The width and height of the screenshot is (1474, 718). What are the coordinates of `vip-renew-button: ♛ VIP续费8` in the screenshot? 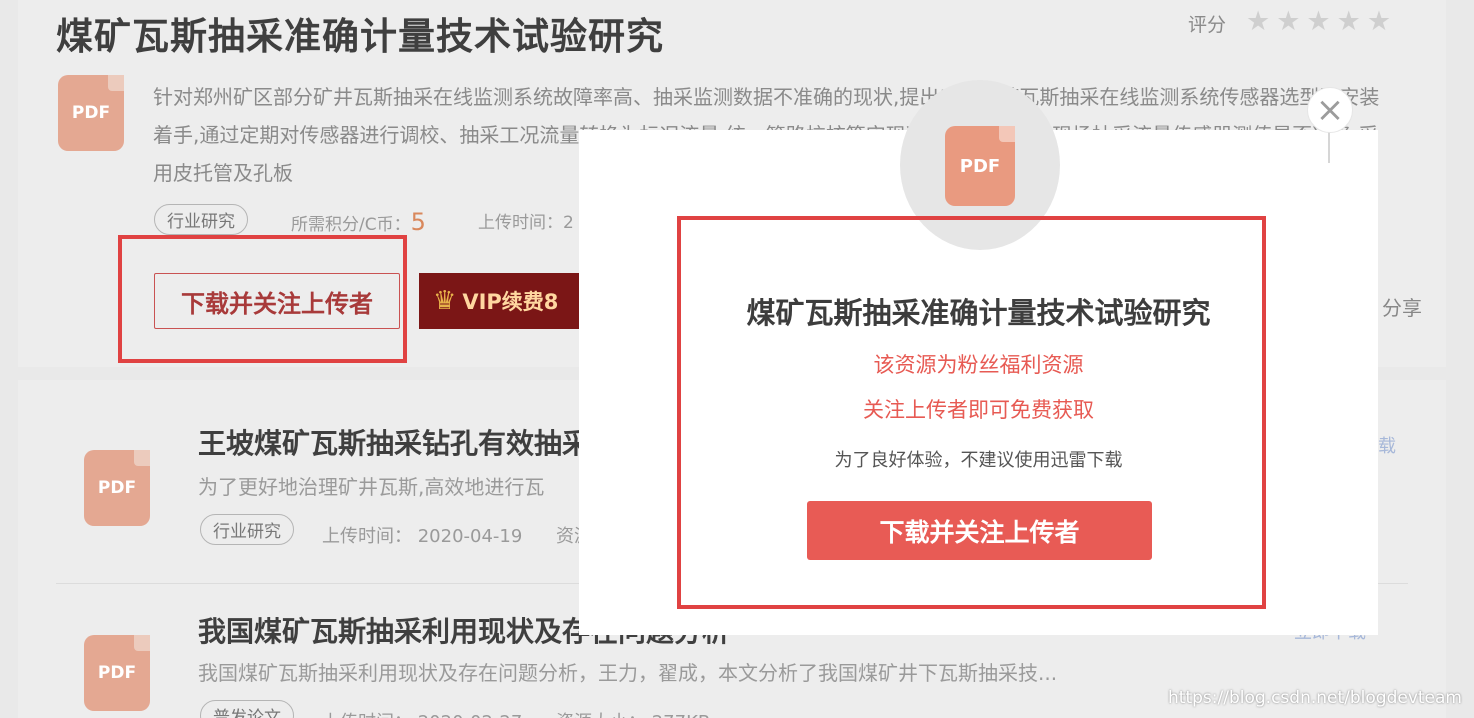 It's located at (509, 301).